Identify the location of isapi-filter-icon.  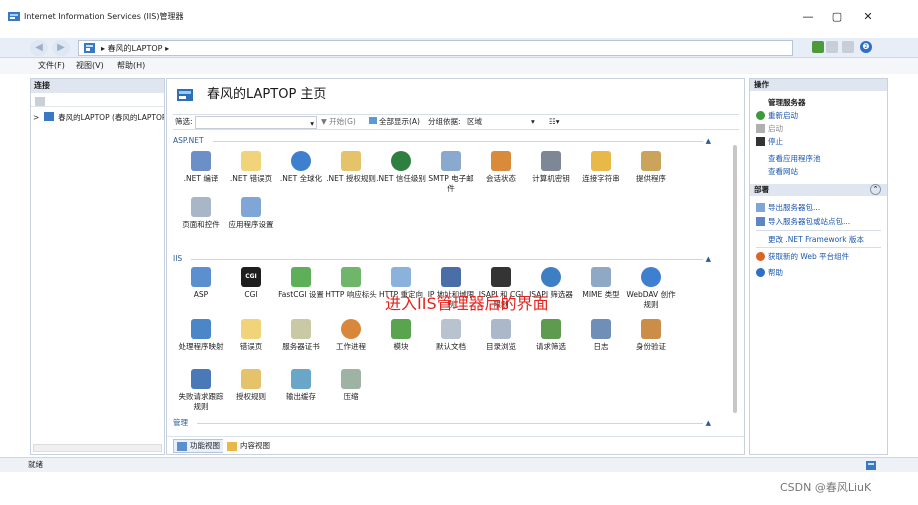
(551, 277).